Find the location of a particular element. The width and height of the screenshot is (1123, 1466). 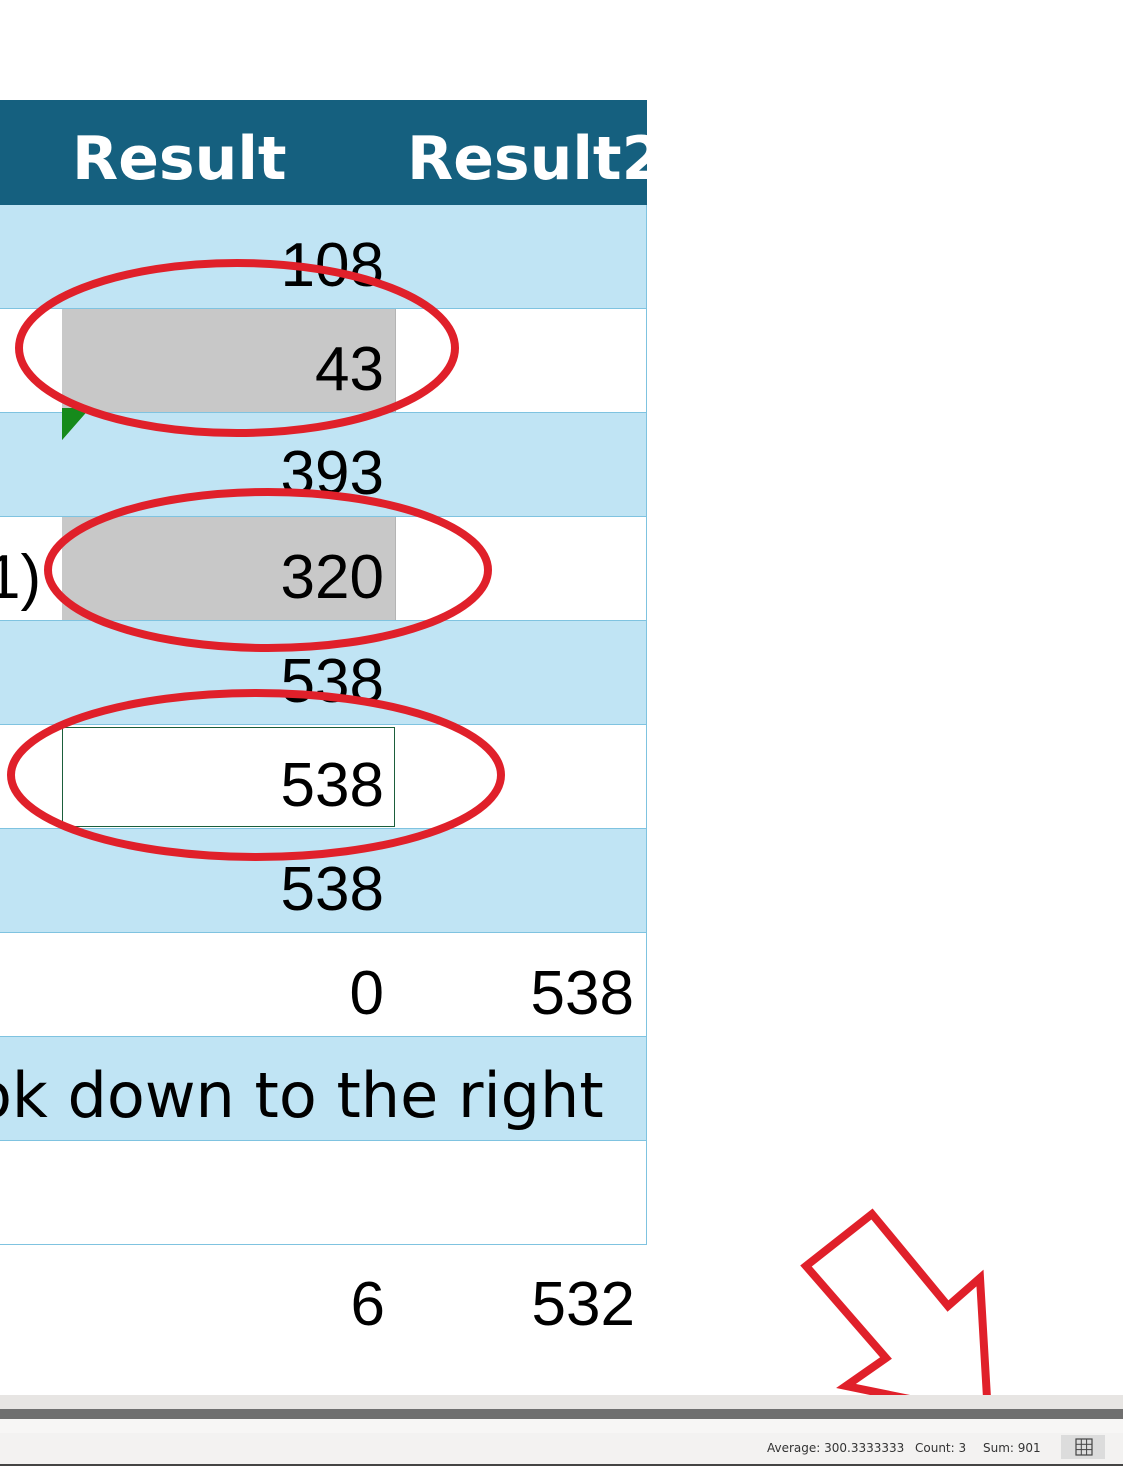

result-cell: 108 is located at coordinates (332, 256).